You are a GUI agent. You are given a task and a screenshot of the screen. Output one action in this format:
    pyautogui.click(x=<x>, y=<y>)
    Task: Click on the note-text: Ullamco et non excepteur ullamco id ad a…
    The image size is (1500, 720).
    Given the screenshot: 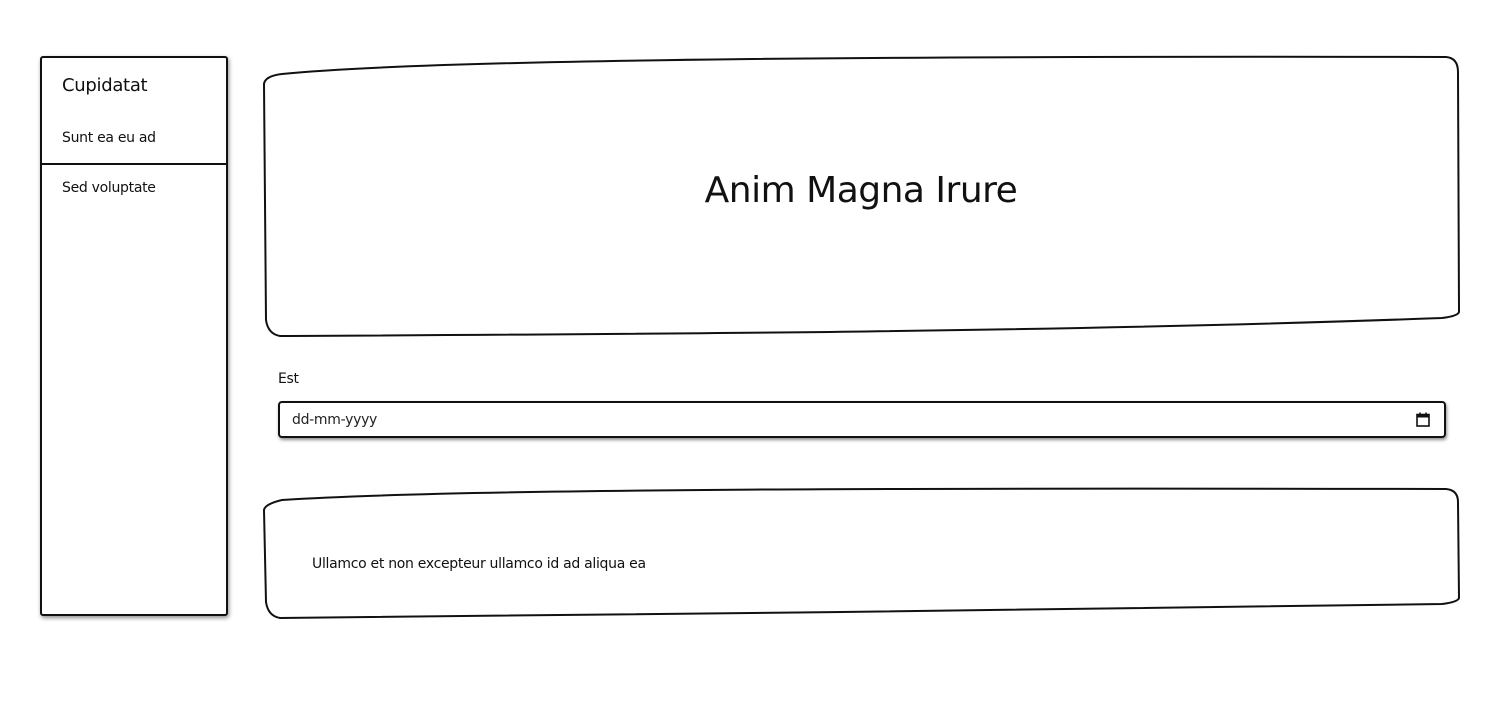 What is the action you would take?
    pyautogui.click(x=479, y=564)
    